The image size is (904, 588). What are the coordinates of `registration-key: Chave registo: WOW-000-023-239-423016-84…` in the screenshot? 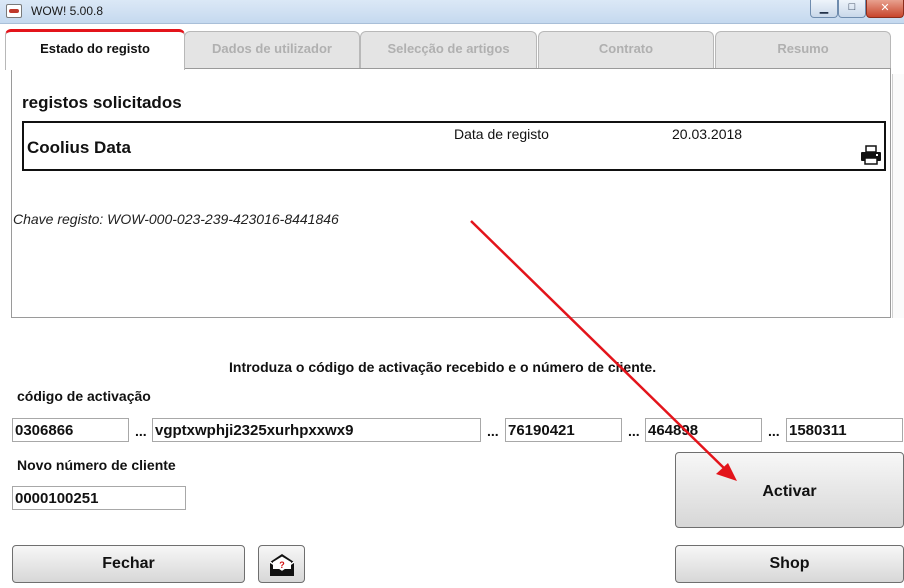 It's located at (176, 219).